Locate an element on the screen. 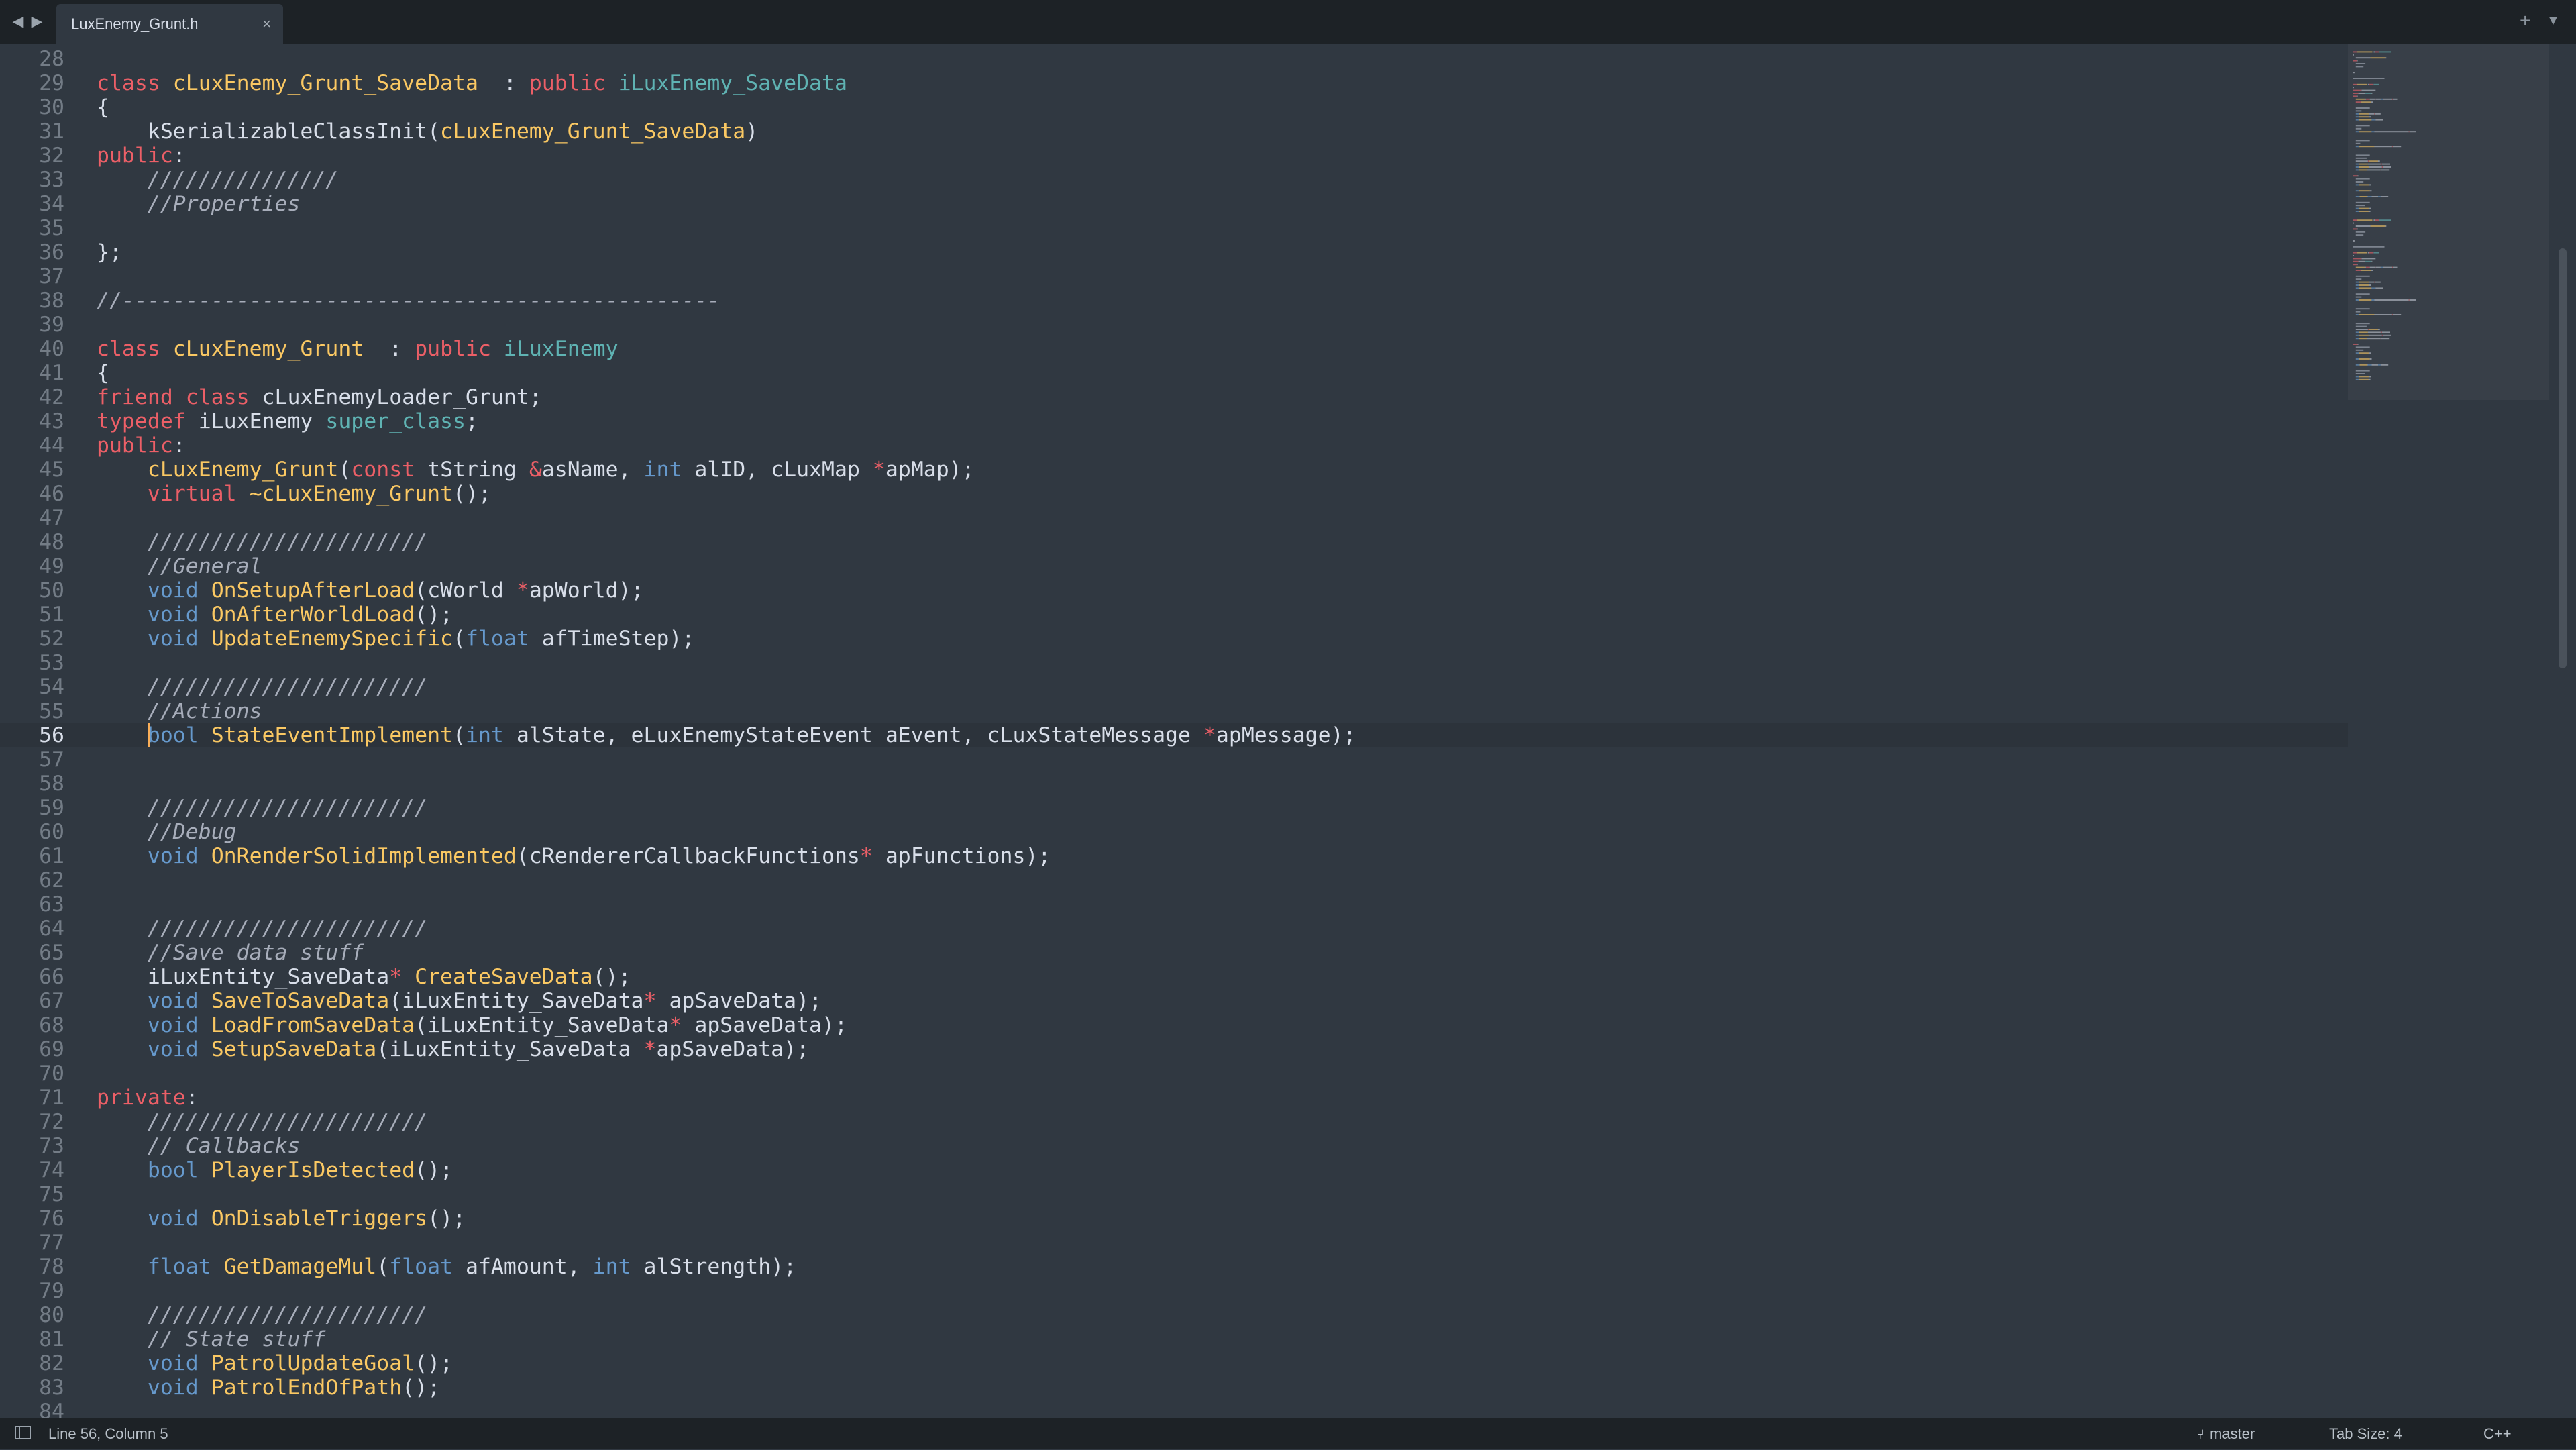 This screenshot has height=1450, width=2576. git-branch: ⑂ master is located at coordinates (2225, 1434).